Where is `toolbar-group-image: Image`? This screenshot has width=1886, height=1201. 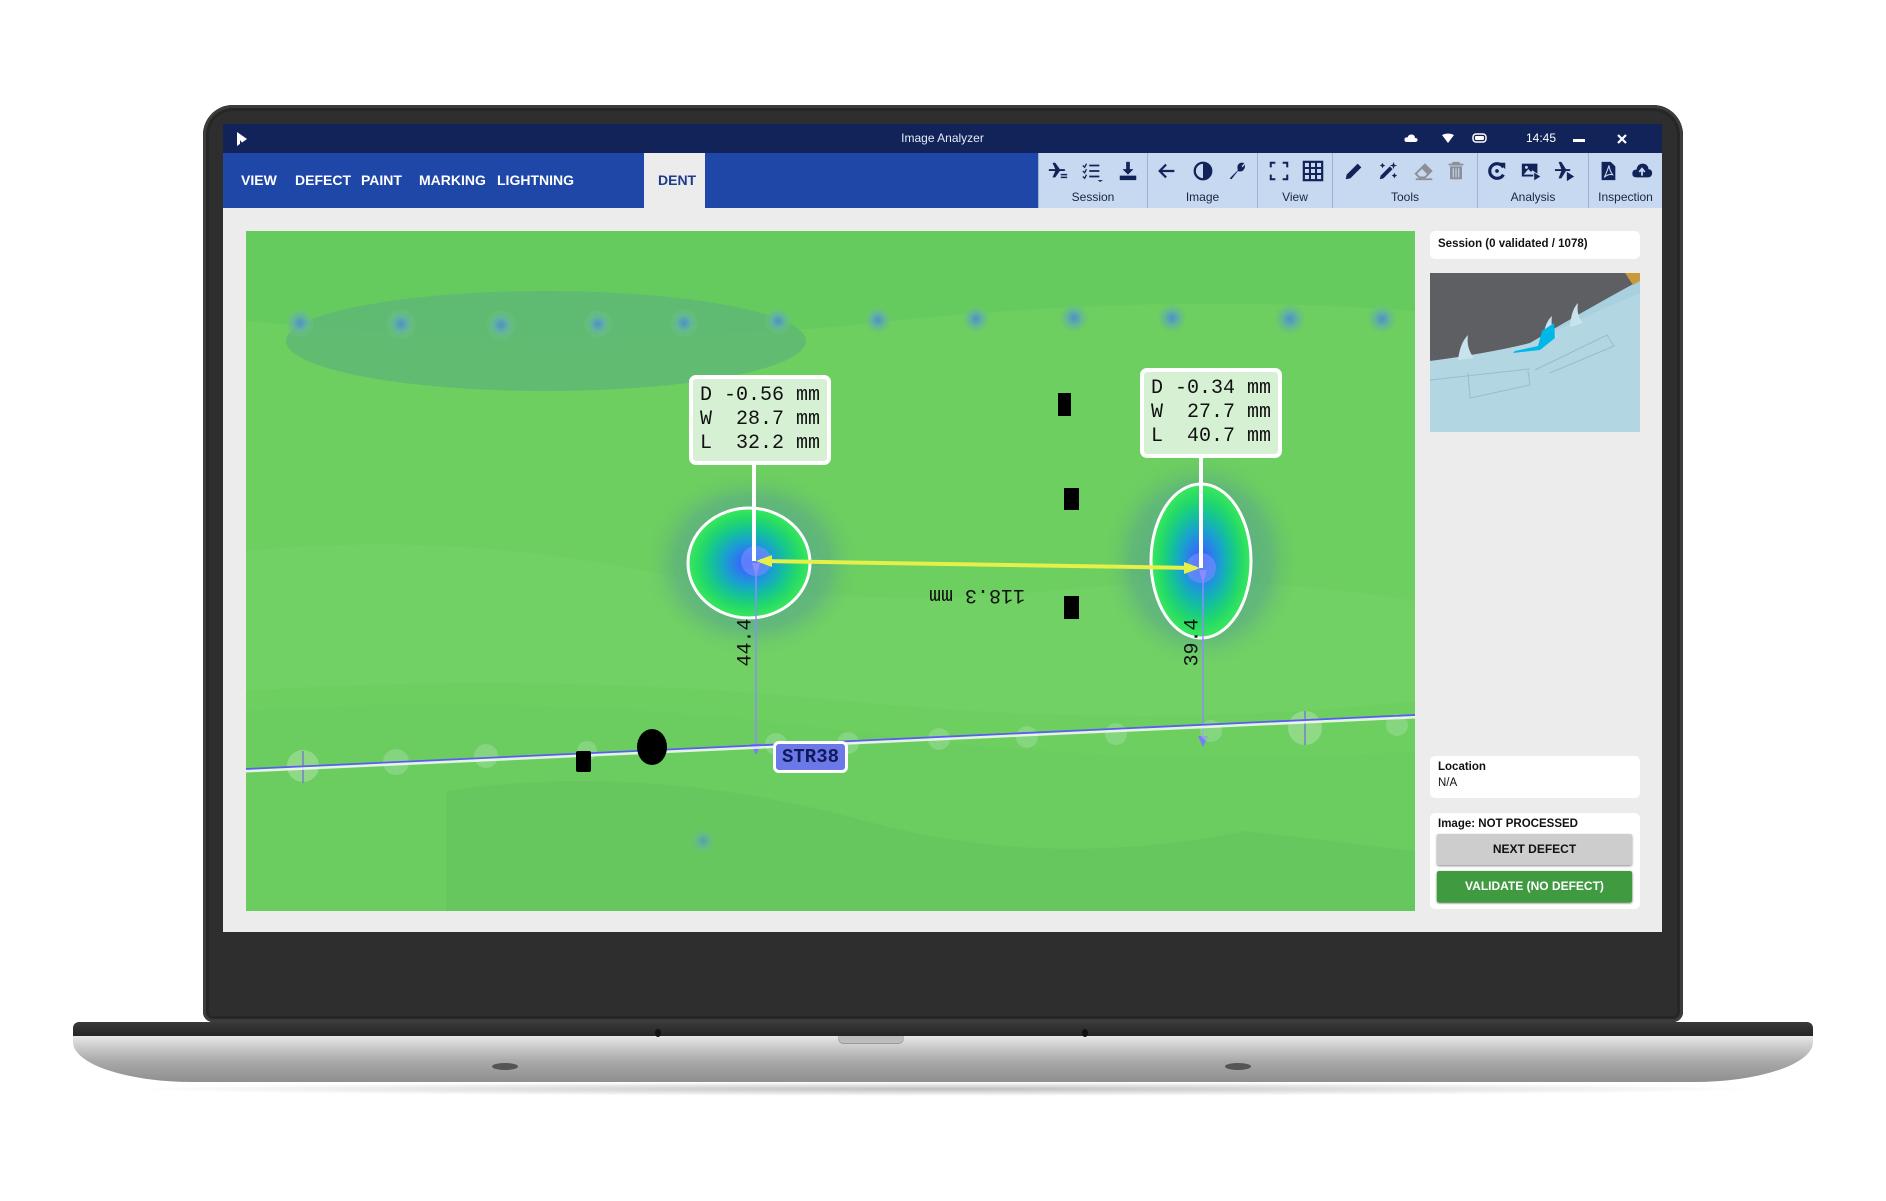
toolbar-group-image: Image is located at coordinates (1202, 180).